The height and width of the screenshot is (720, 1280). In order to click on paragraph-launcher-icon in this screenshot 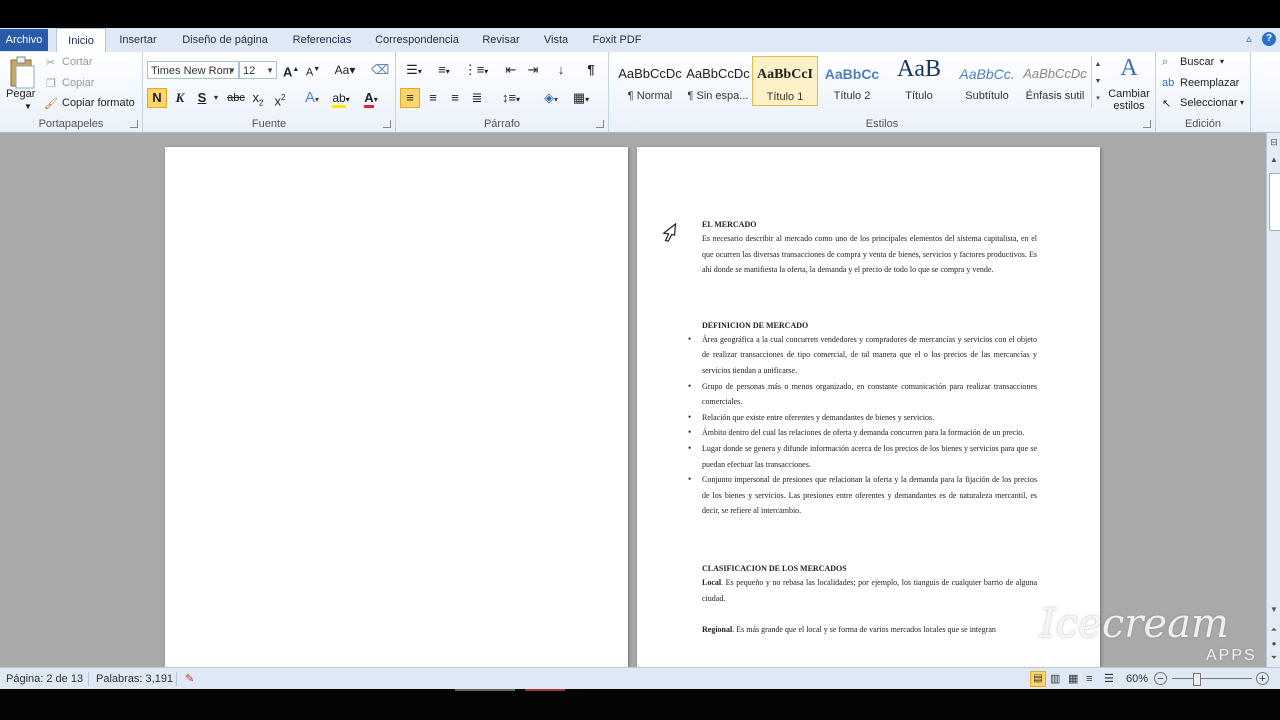, I will do `click(600, 124)`.